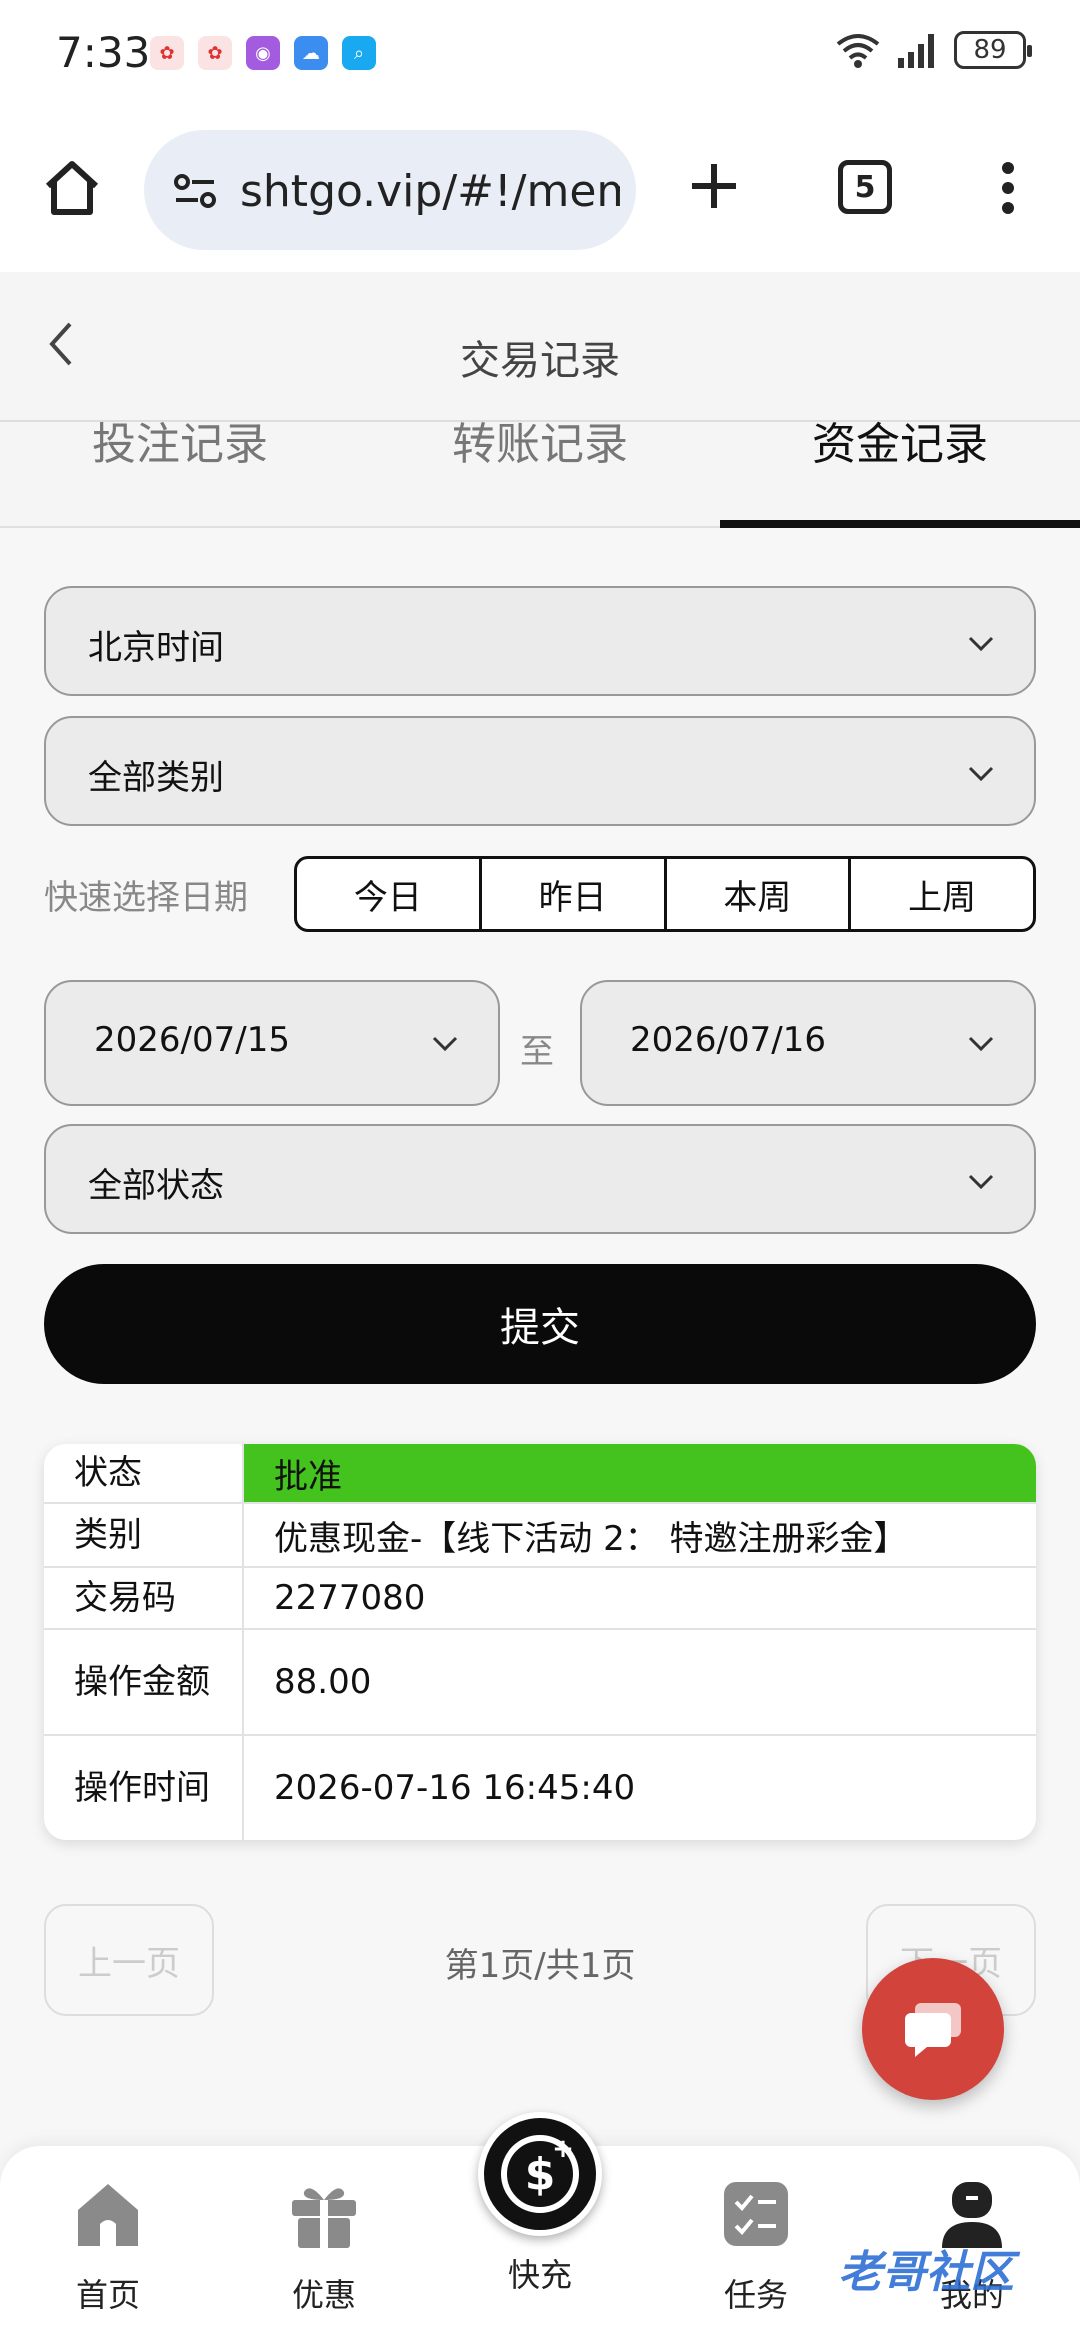 The width and height of the screenshot is (1080, 2340). Describe the element at coordinates (144, 1473) in the screenshot. I see `record-label: 状态` at that location.